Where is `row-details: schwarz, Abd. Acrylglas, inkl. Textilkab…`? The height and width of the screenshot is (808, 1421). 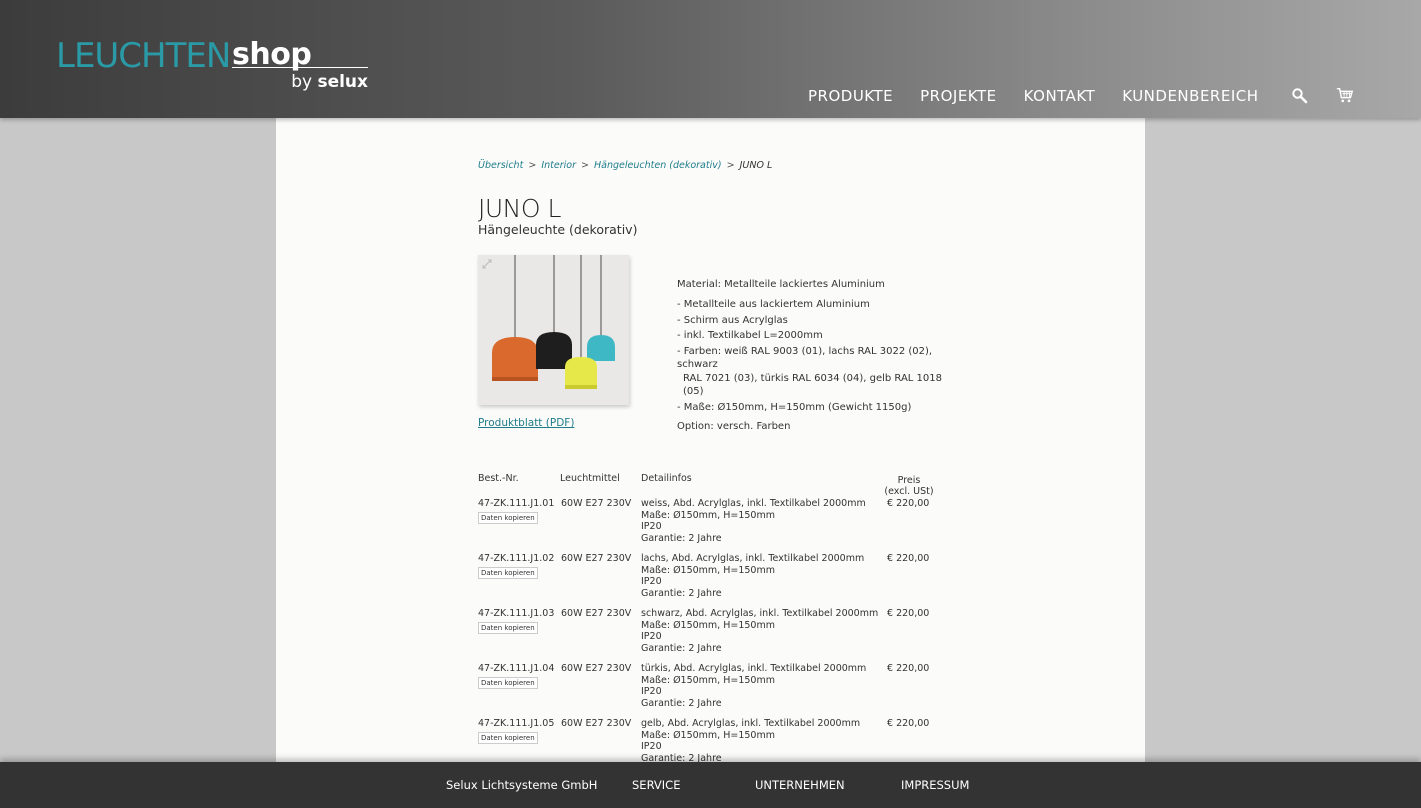 row-details: schwarz, Abd. Acrylglas, inkl. Textilkab… is located at coordinates (759, 631).